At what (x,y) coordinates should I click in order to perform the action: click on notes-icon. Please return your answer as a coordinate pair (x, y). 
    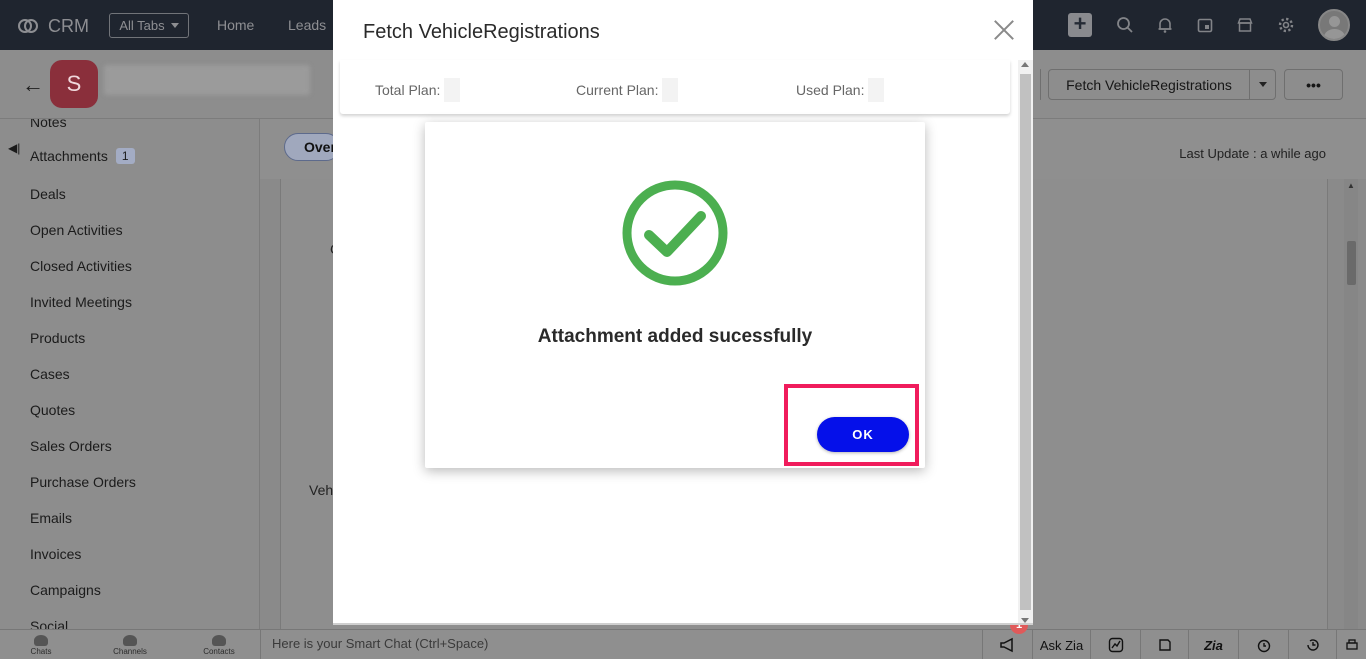
    Looking at the image, I should click on (1164, 644).